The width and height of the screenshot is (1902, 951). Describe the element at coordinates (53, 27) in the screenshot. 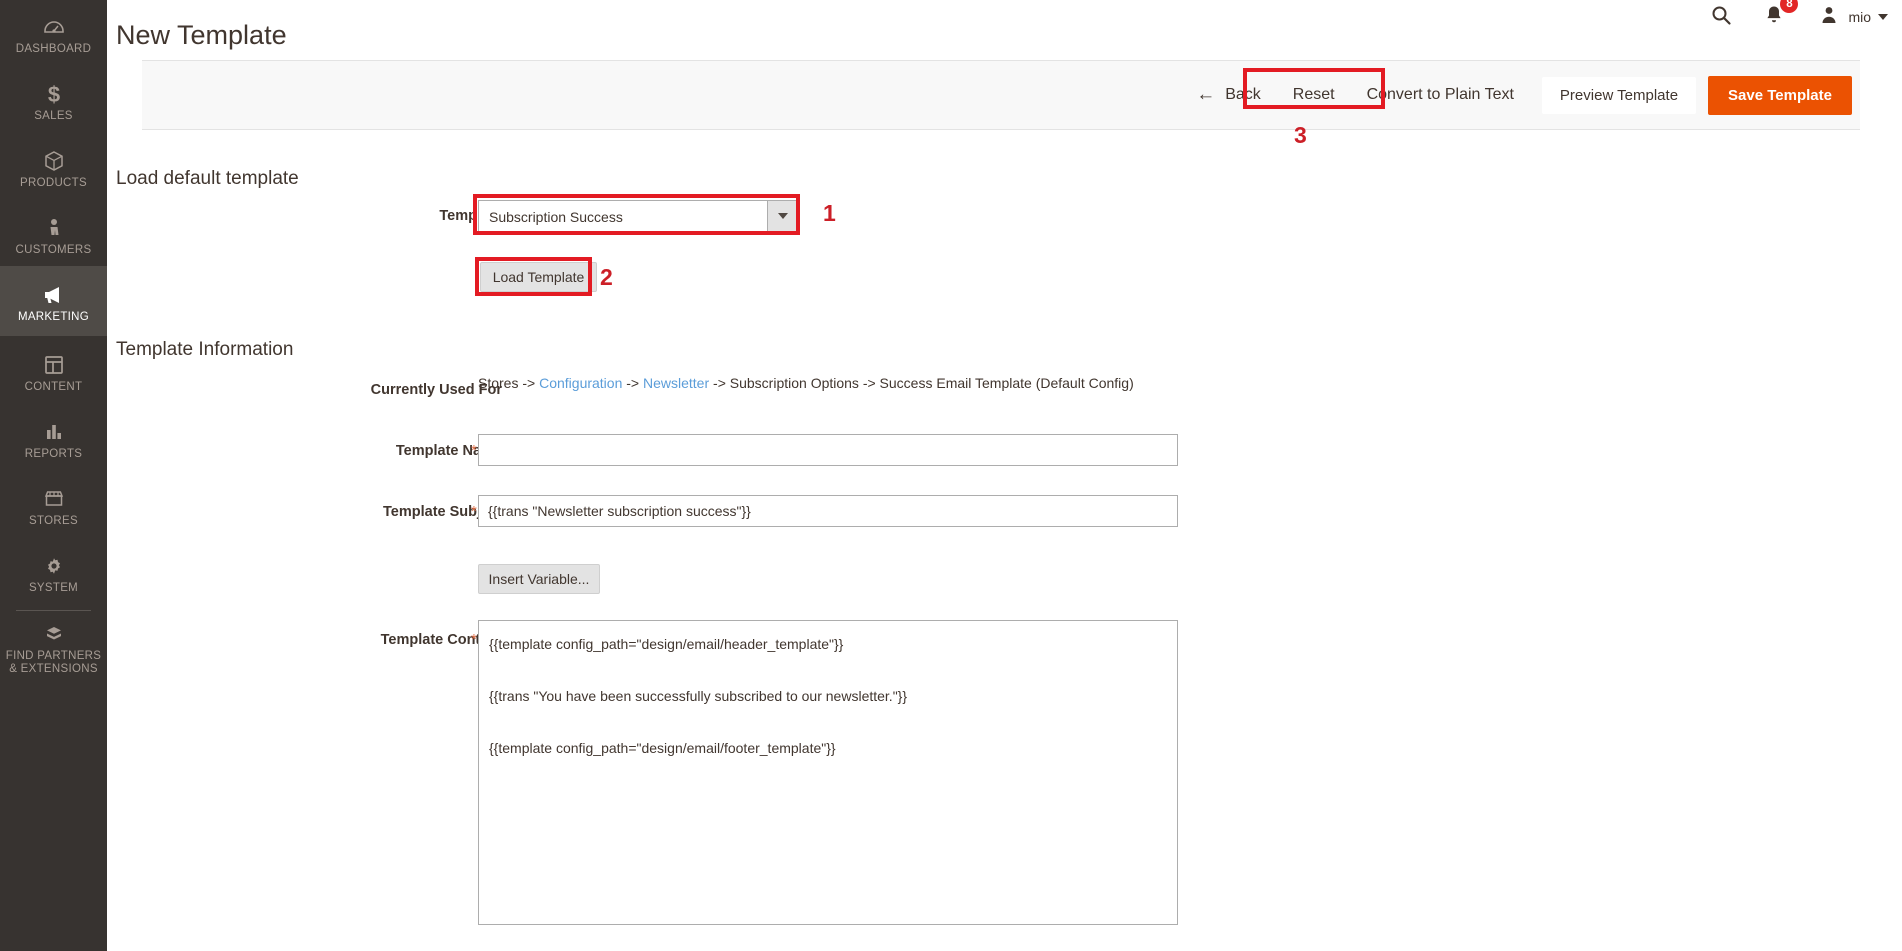

I see `dashboard-icon` at that location.